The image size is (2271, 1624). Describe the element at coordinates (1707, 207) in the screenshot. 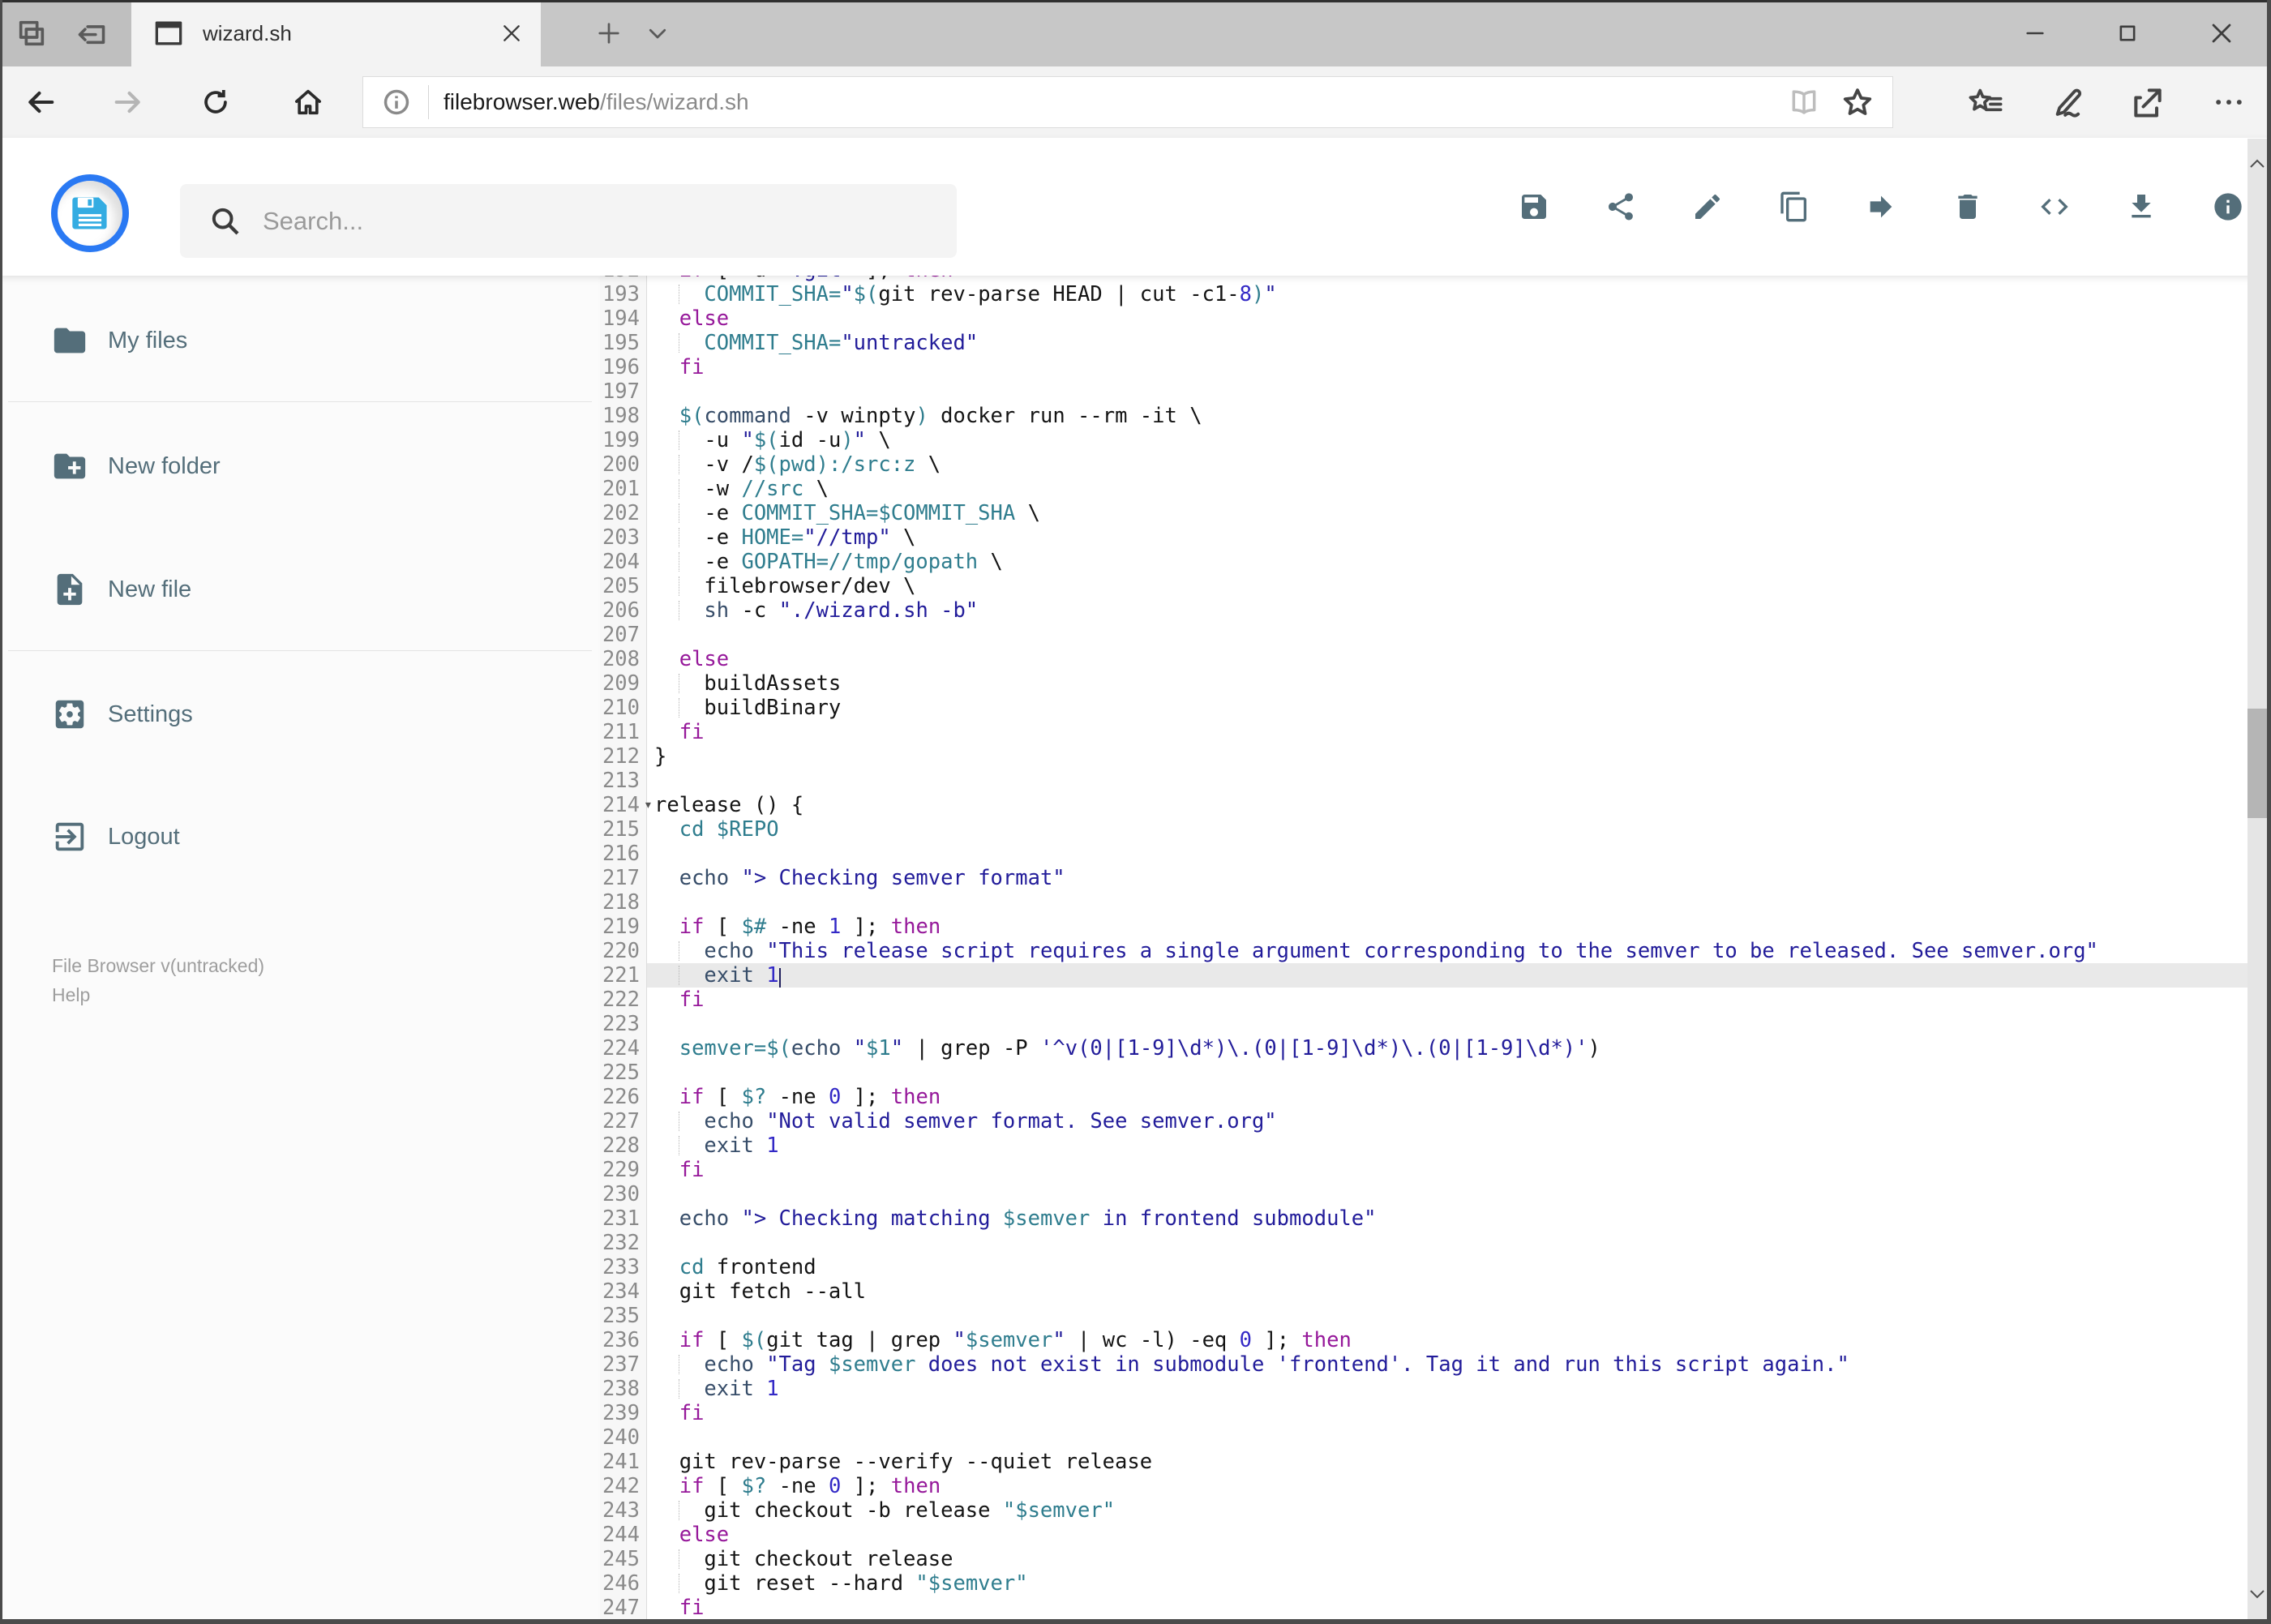

I see `edit-button` at that location.